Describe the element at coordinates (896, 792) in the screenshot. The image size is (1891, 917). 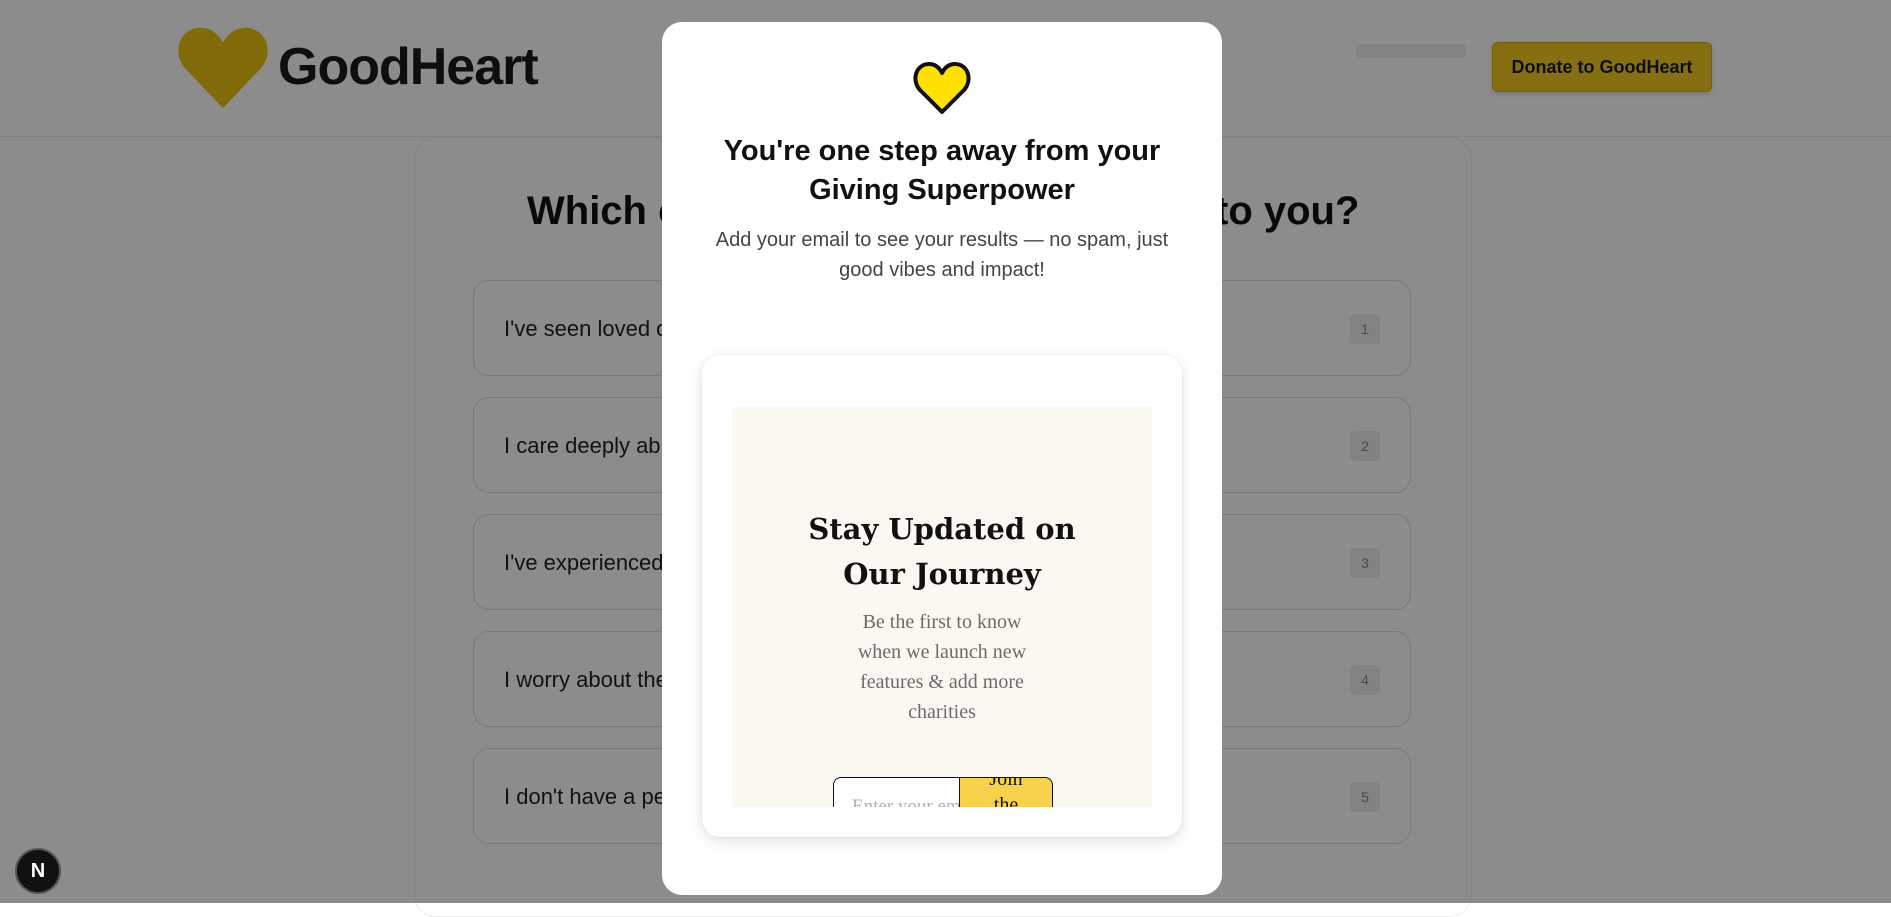
I see `email-input` at that location.